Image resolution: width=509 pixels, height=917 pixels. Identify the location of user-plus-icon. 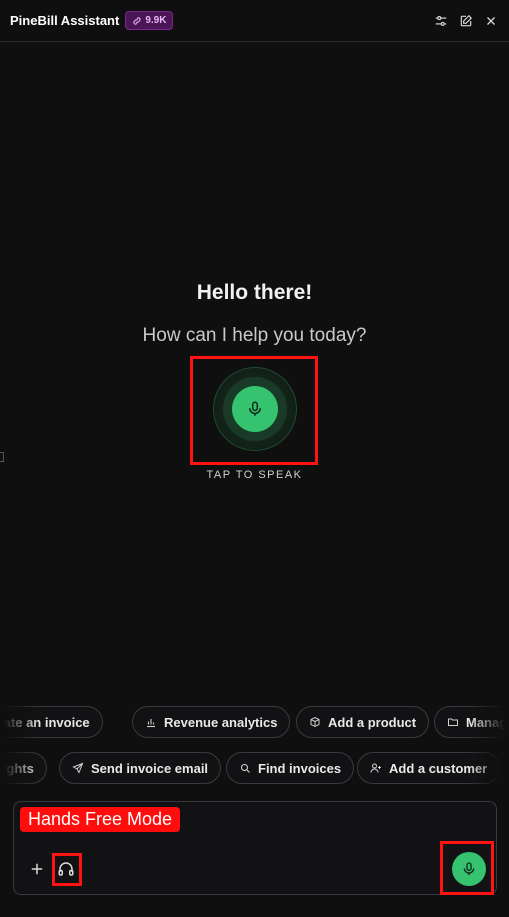
(375, 768).